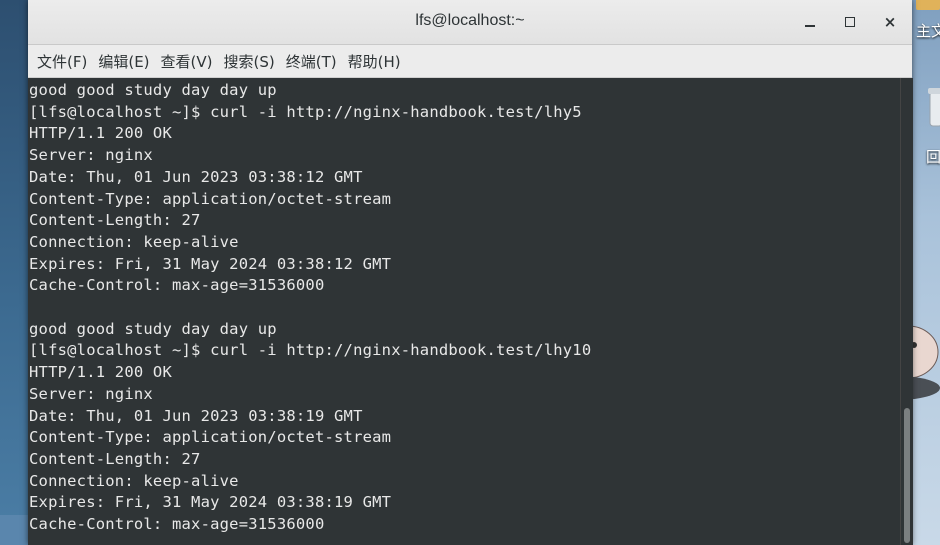 The height and width of the screenshot is (545, 940). What do you see at coordinates (933, 157) in the screenshot?
I see `desktop-trash-label: 回` at bounding box center [933, 157].